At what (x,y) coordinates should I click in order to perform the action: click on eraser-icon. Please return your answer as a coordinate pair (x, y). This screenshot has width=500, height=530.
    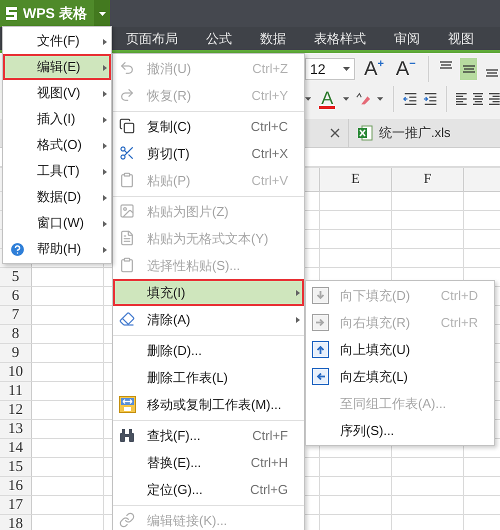
    Looking at the image, I should click on (127, 319).